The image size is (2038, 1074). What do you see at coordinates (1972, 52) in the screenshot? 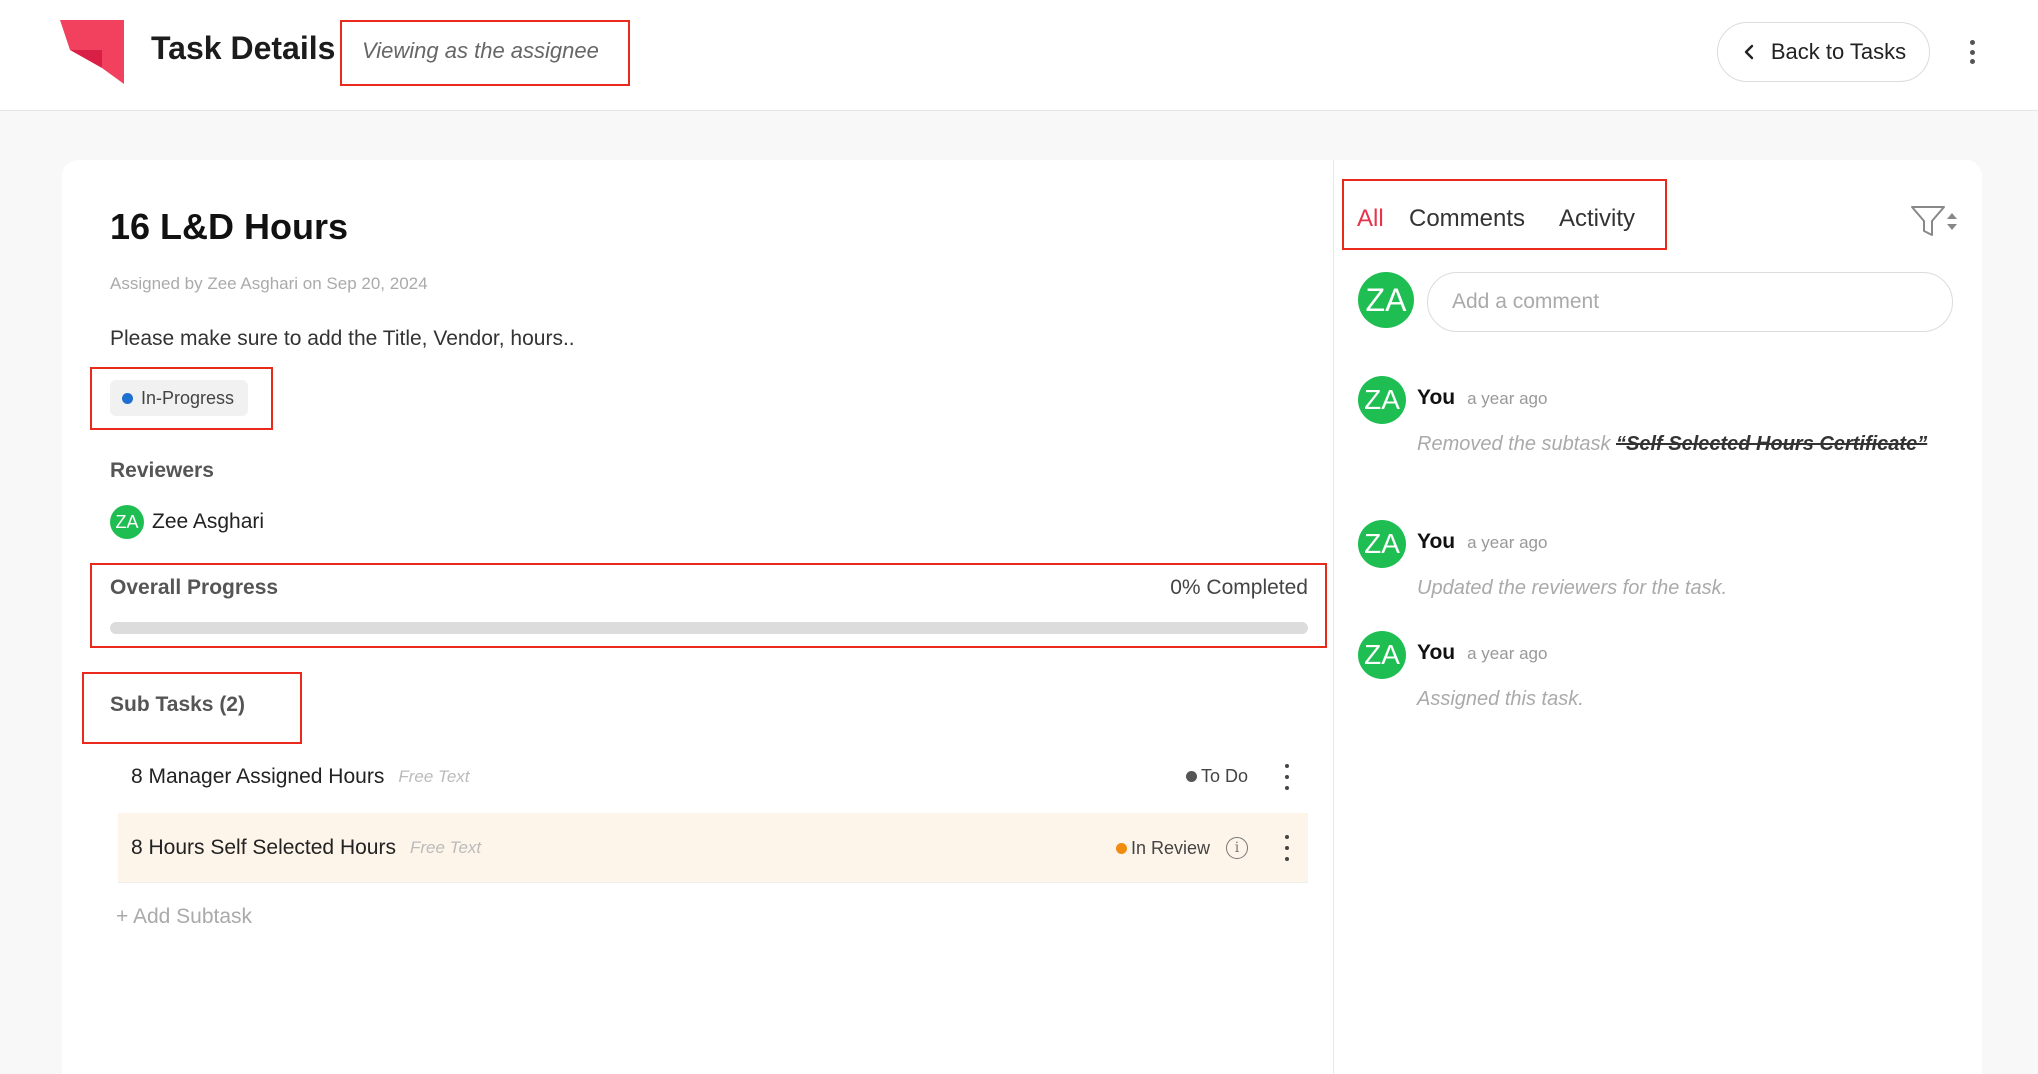
I see `more-options-icon` at bounding box center [1972, 52].